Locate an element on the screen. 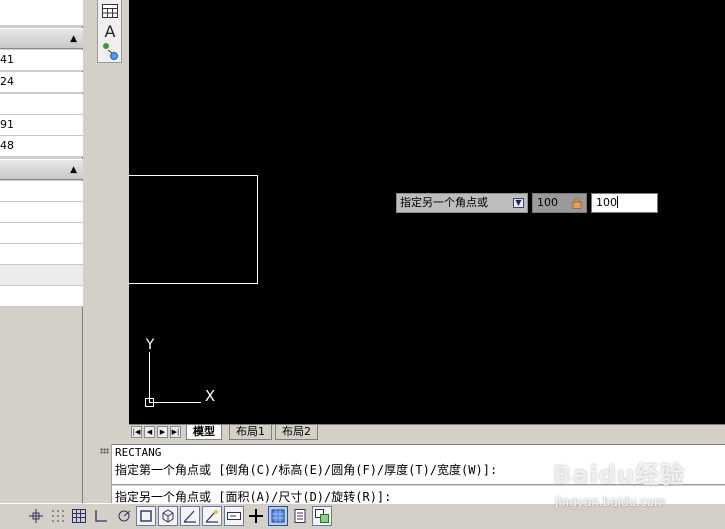  otrack-icon is located at coordinates (190, 516).